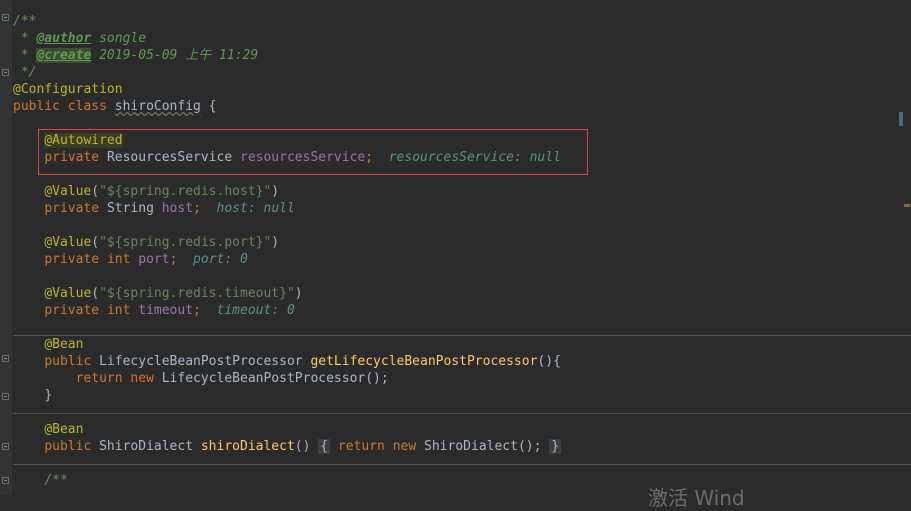  I want to click on field-type: String, so click(130, 208).